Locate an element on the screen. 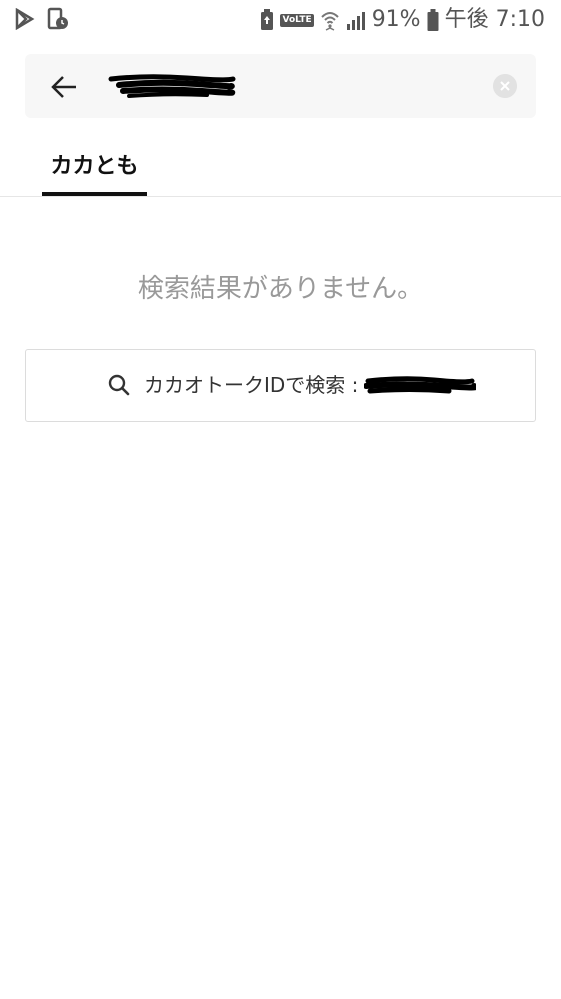  screen-record-icon is located at coordinates (57, 18).